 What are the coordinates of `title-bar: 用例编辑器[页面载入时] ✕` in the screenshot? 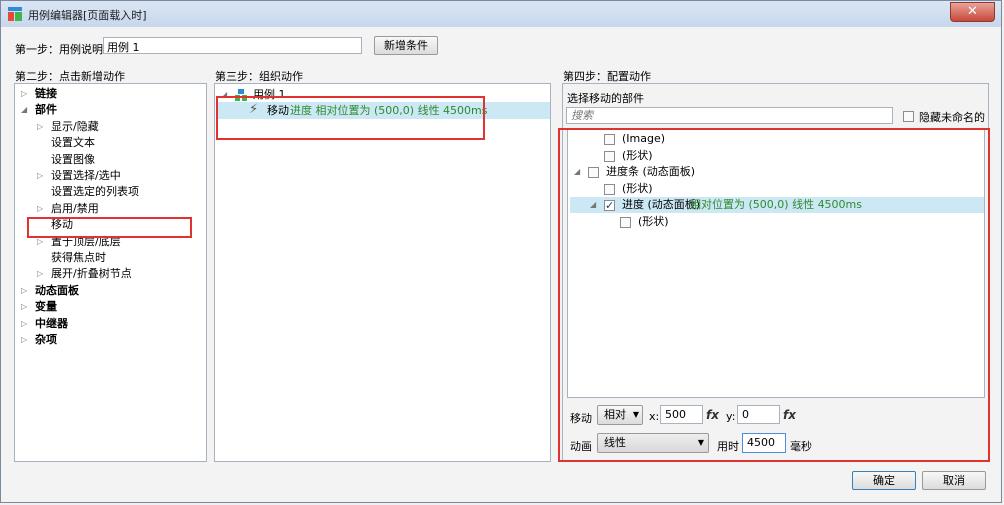 It's located at (501, 14).